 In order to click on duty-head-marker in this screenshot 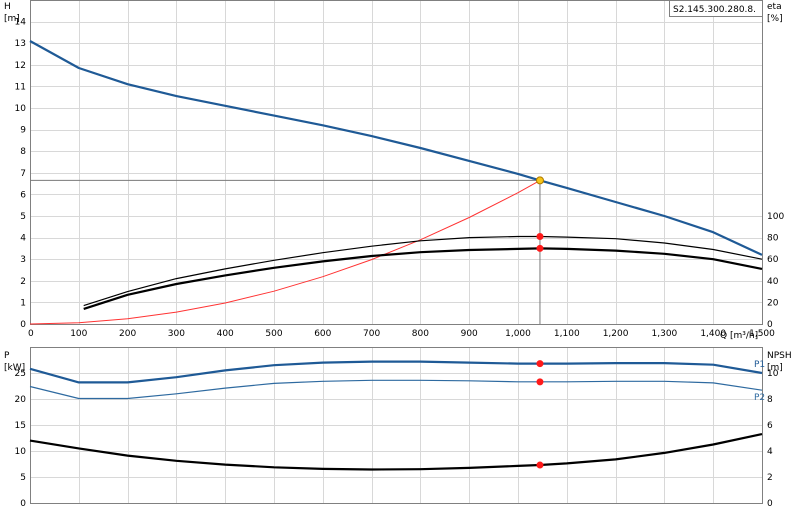, I will do `click(539, 180)`.